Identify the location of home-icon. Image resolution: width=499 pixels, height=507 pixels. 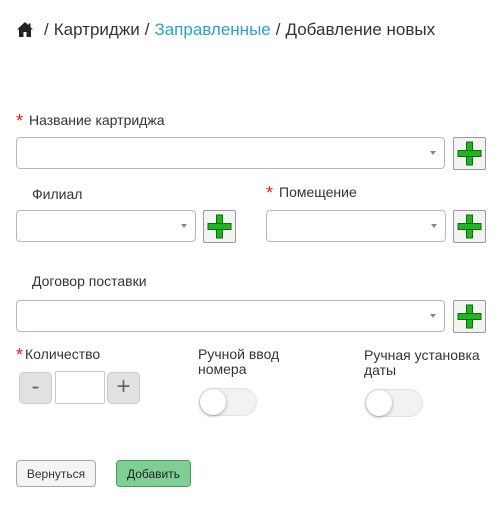
(25, 30).